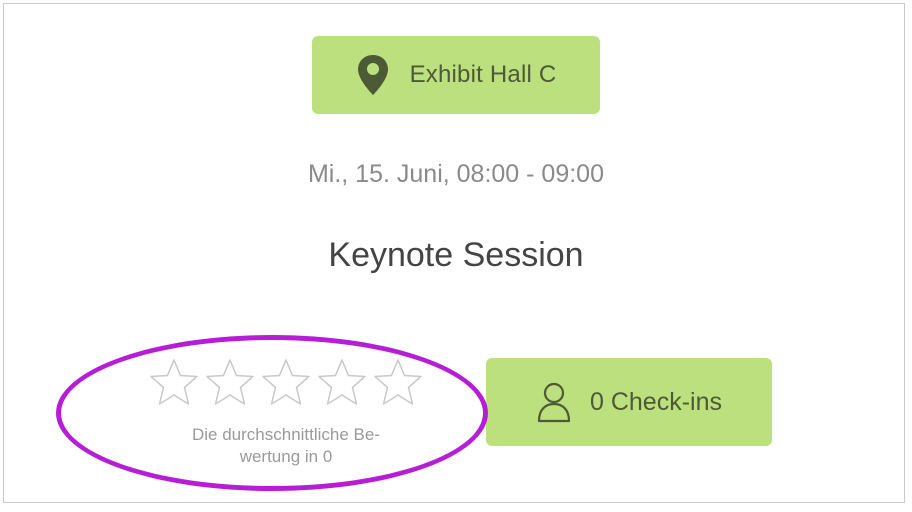 This screenshot has height=512, width=912. Describe the element at coordinates (372, 75) in the screenshot. I see `map-pin-icon` at that location.